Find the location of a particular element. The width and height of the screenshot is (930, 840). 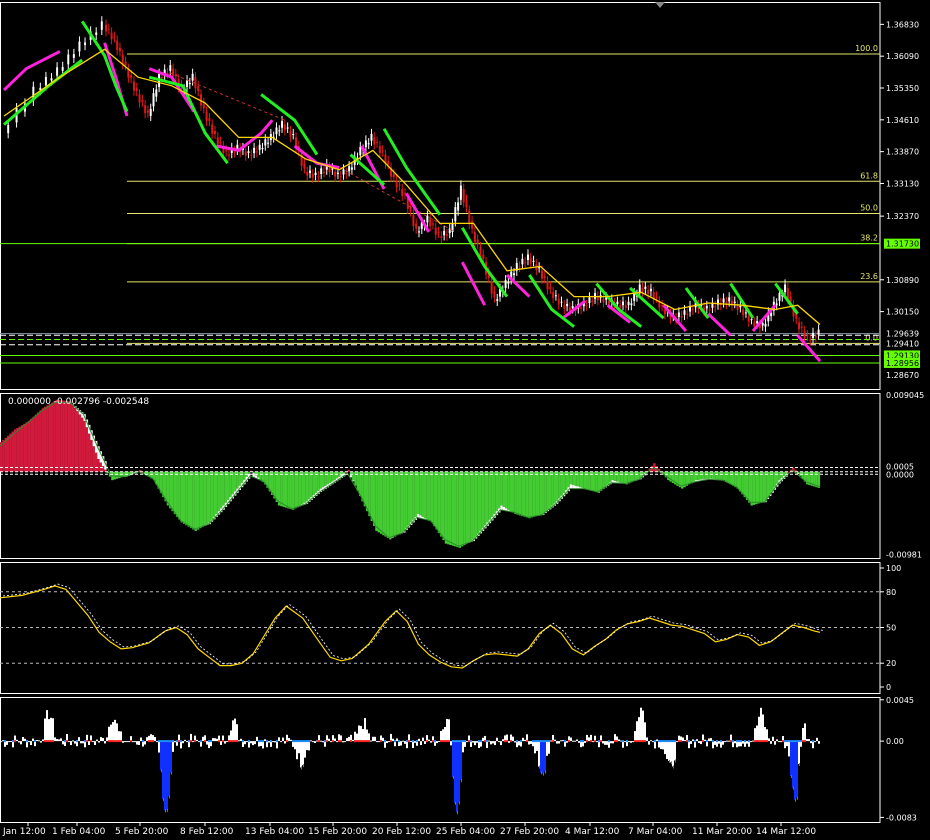

volume-oscillator-panel: 0.0045 0.00 -0.0083 is located at coordinates (458, 759).